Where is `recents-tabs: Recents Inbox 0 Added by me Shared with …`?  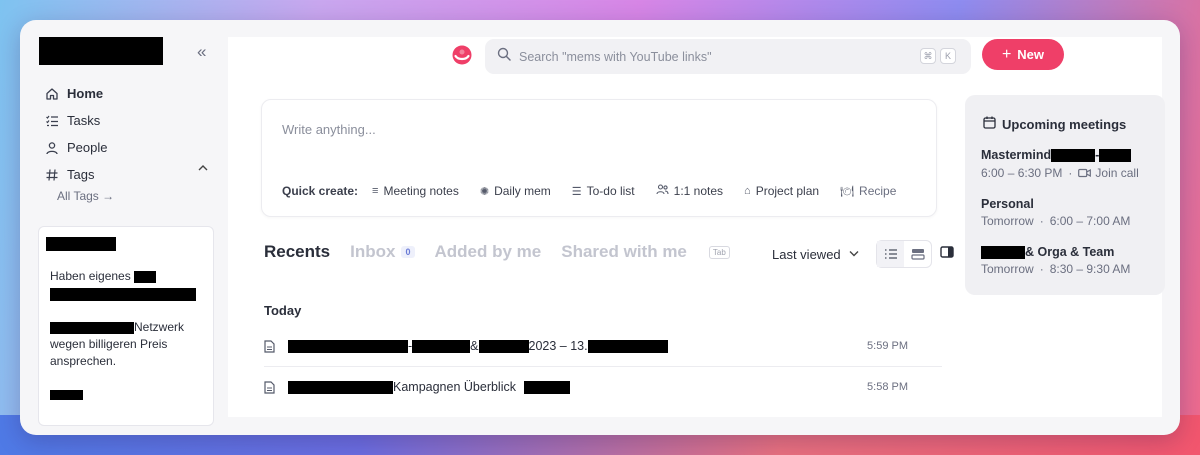 recents-tabs: Recents Inbox 0 Added by me Shared with … is located at coordinates (497, 252).